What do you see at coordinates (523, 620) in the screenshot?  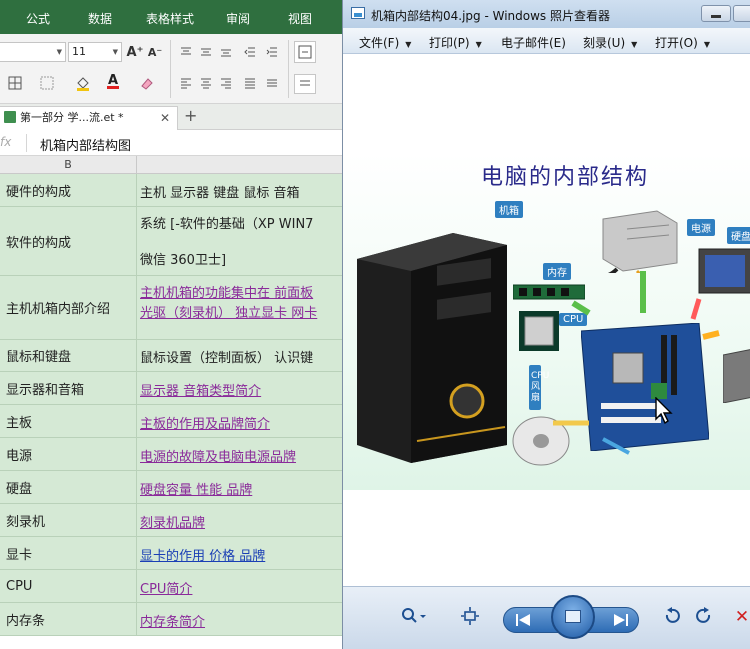 I see `previous-button` at bounding box center [523, 620].